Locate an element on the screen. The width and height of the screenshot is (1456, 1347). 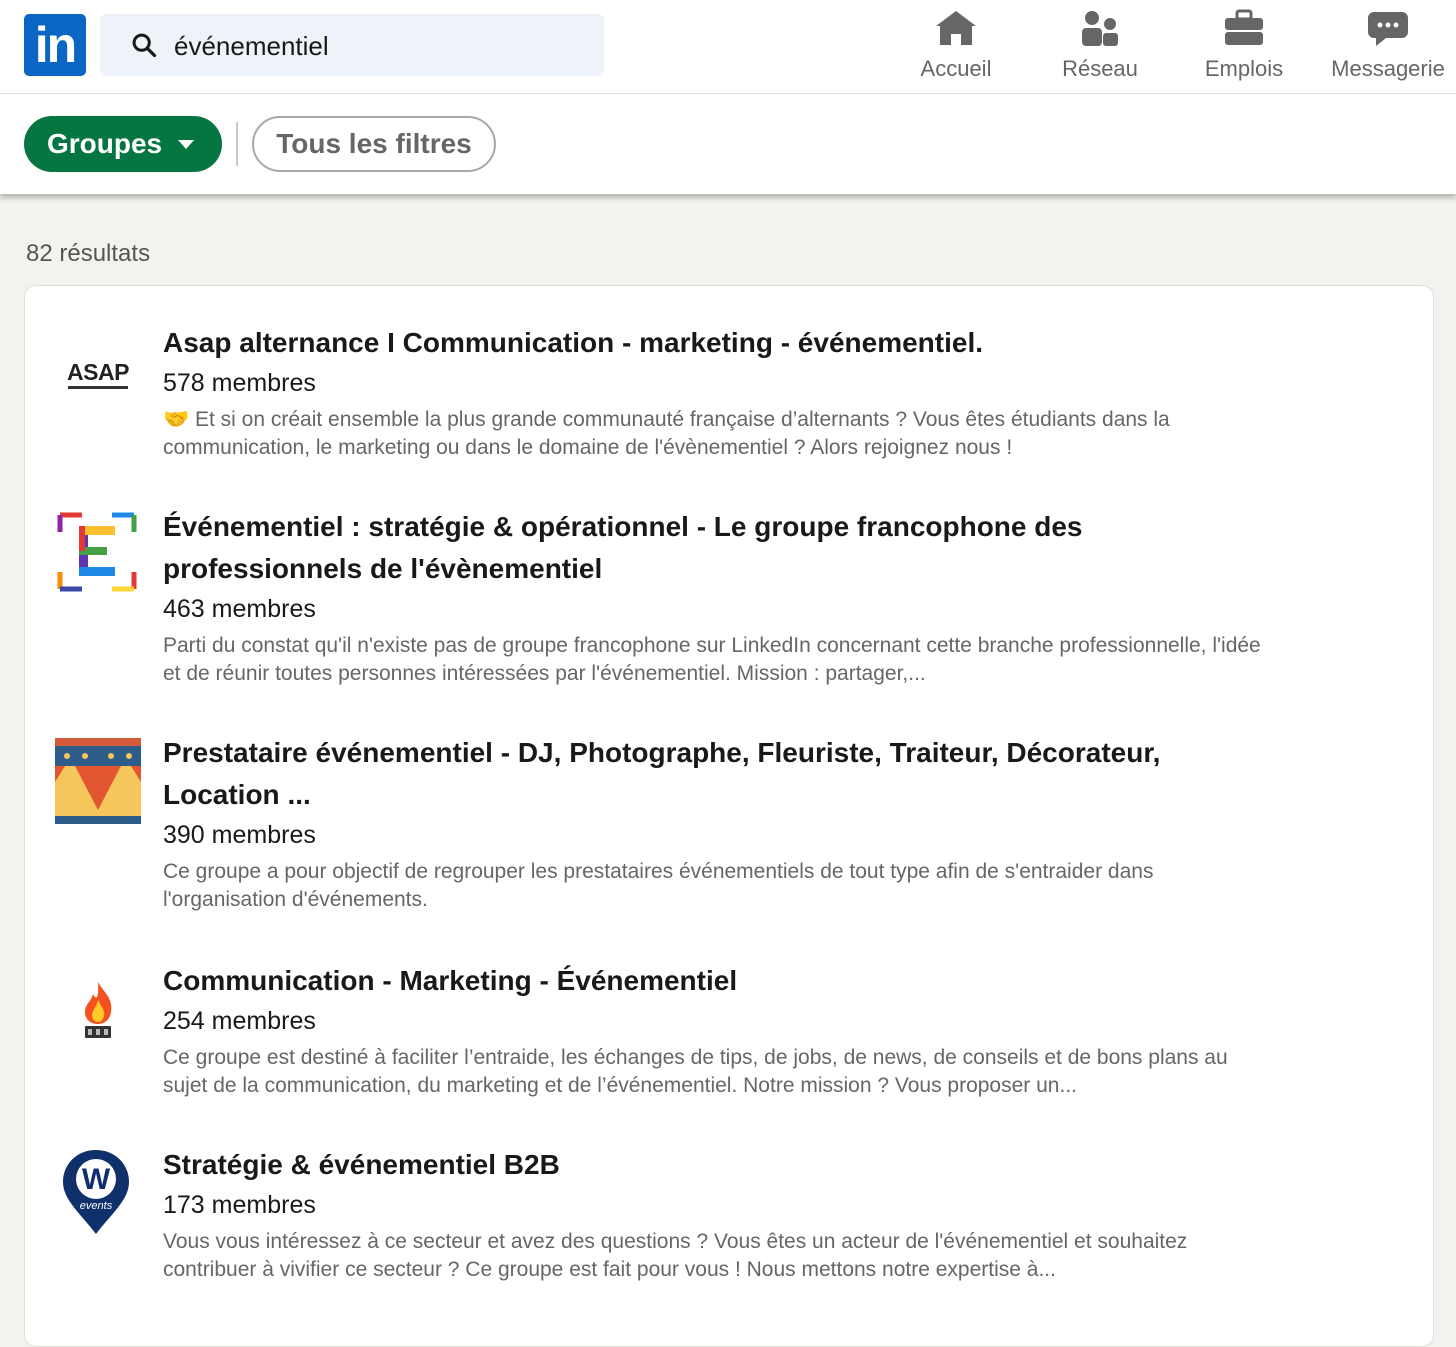
linkedin-logo: in is located at coordinates (55, 45).